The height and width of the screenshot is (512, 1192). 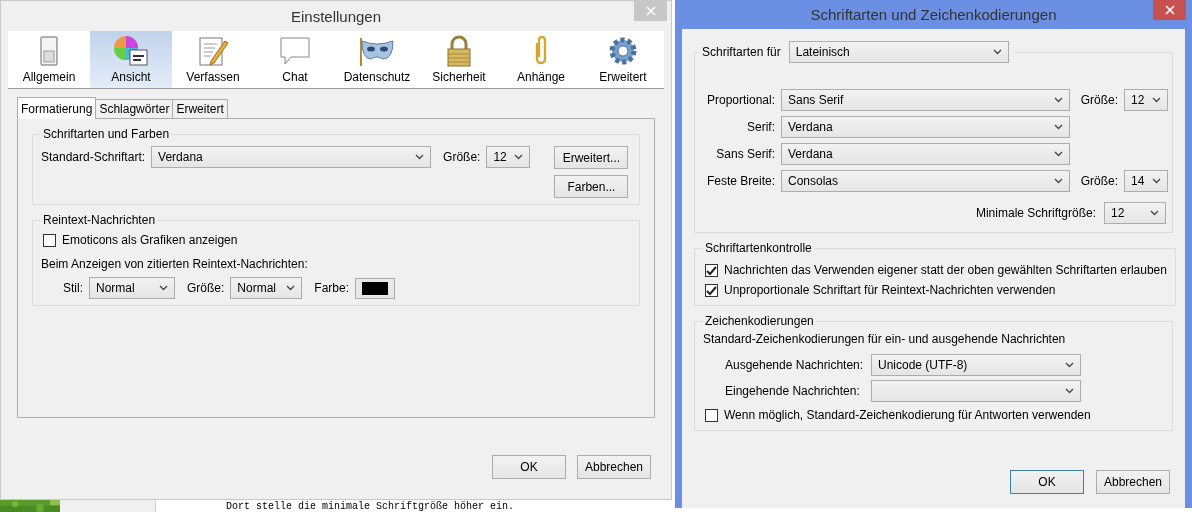 I want to click on font-select: Consolas, so click(x=925, y=181).